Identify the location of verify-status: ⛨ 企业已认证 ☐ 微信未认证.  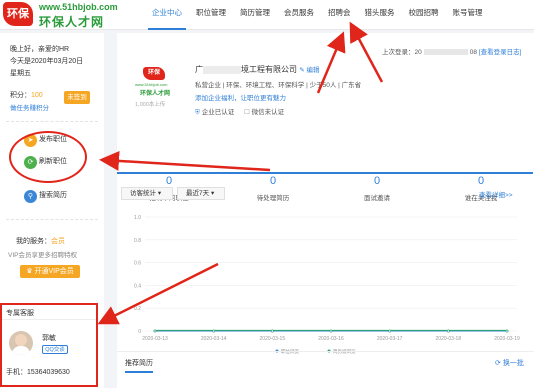
(240, 112).